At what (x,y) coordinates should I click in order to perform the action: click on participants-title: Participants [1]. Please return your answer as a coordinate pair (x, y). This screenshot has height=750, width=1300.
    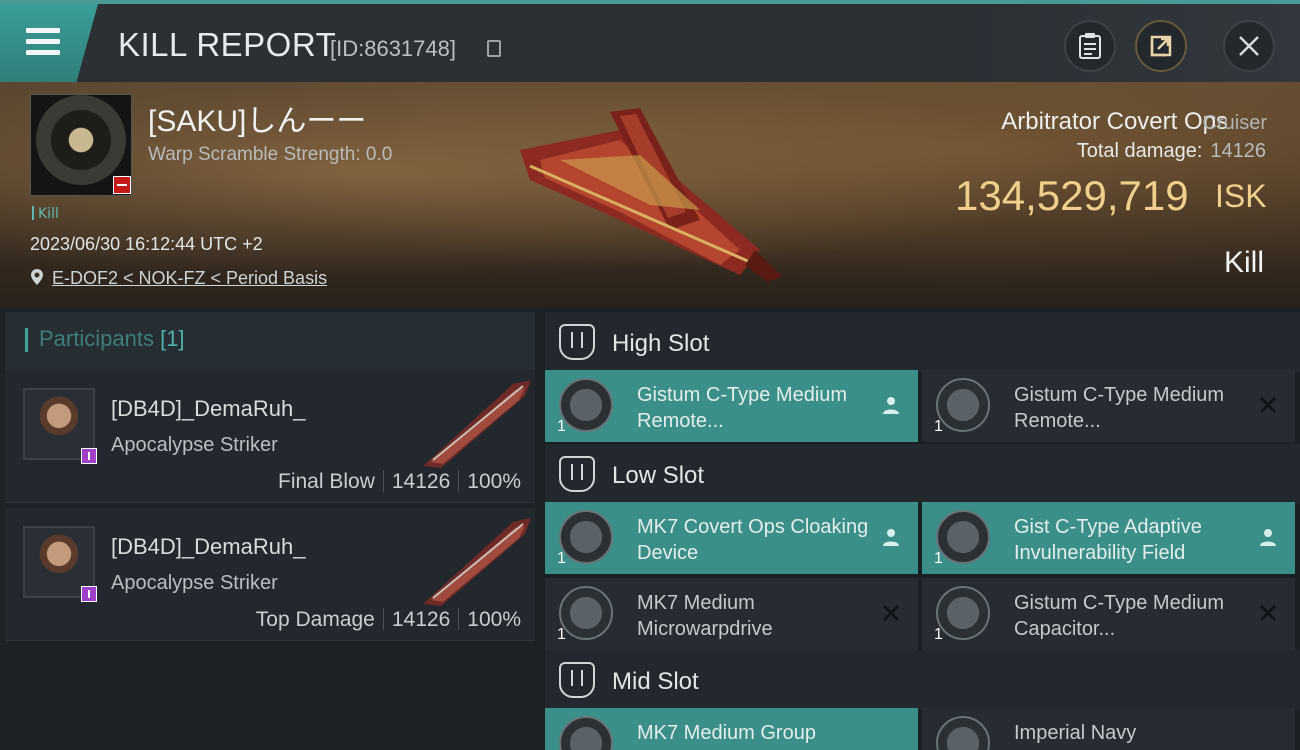
    Looking at the image, I should click on (112, 339).